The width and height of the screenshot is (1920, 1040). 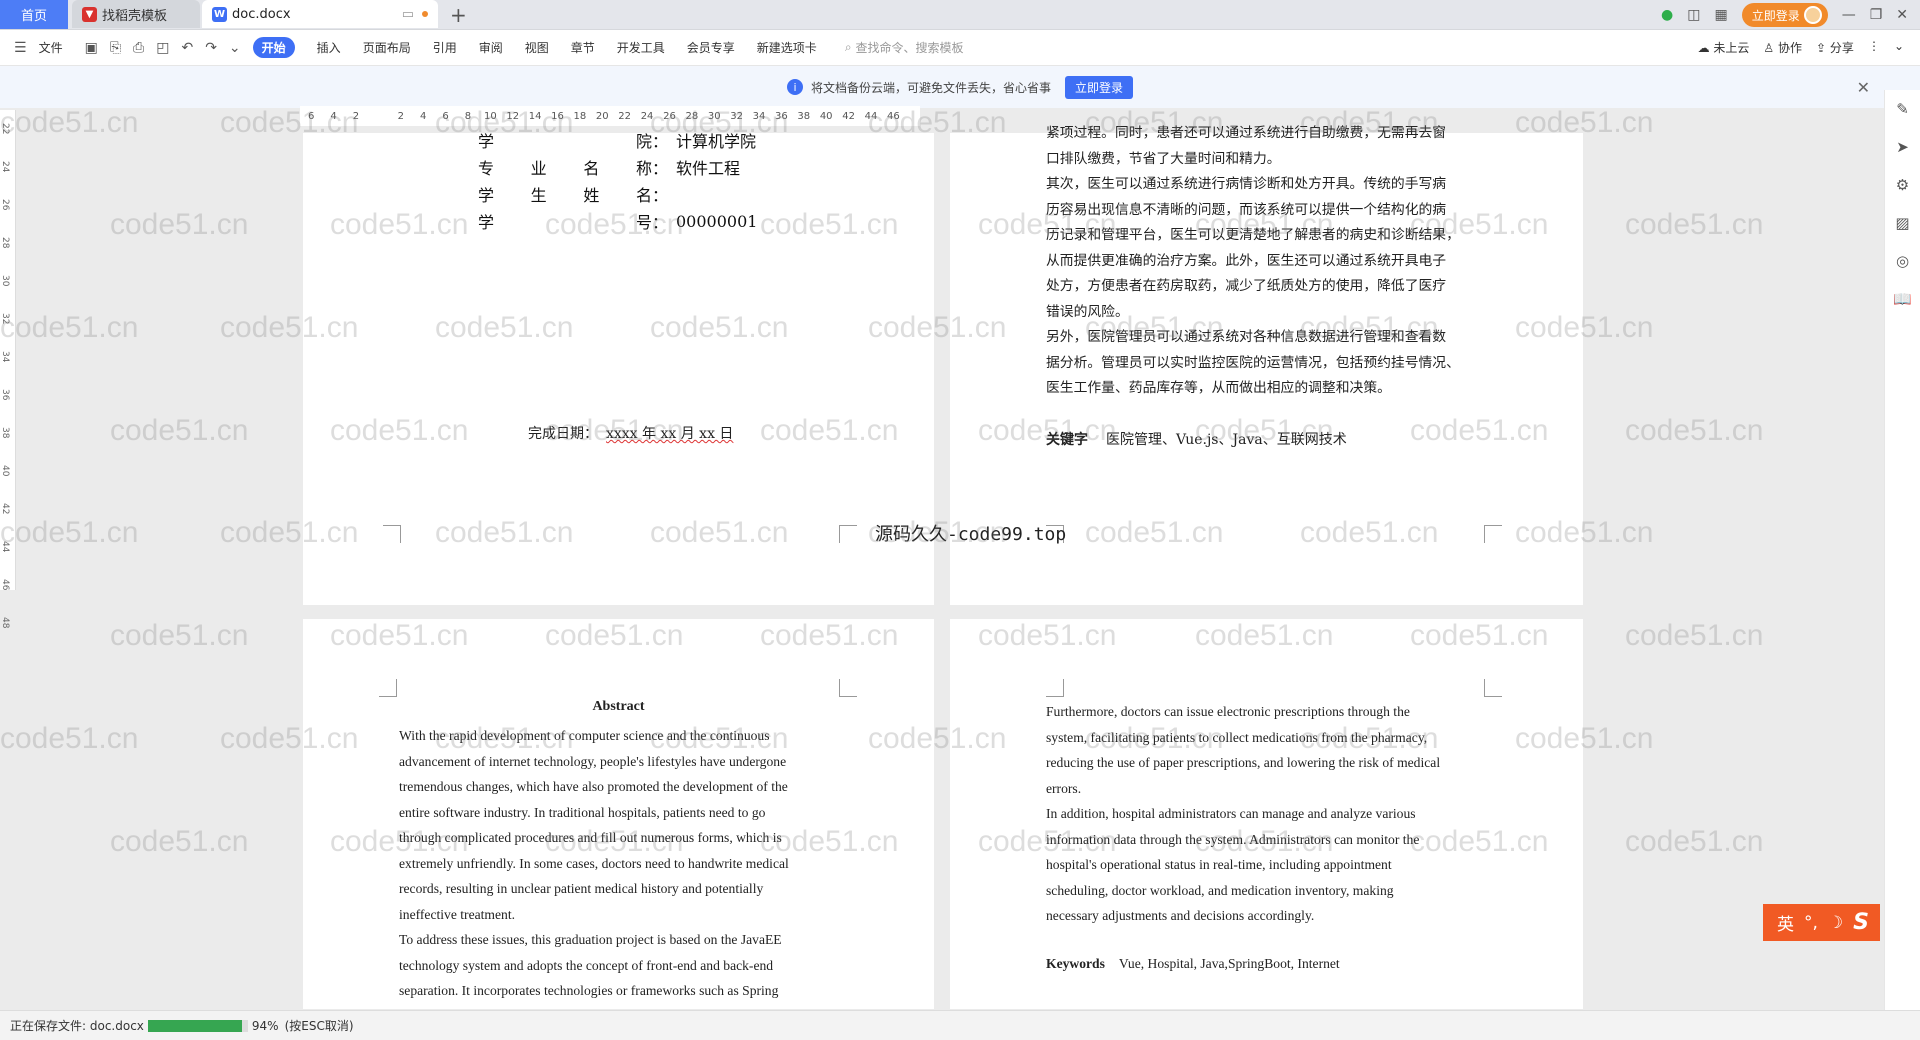 I want to click on word-doc-icon: W, so click(x=219, y=14).